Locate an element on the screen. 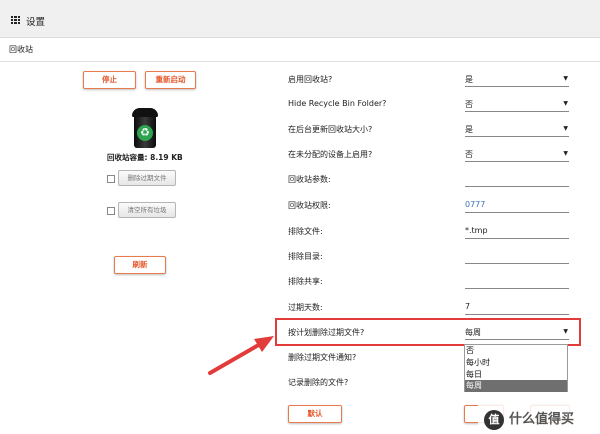 The image size is (600, 434). watermark-badge: 值 is located at coordinates (494, 419).